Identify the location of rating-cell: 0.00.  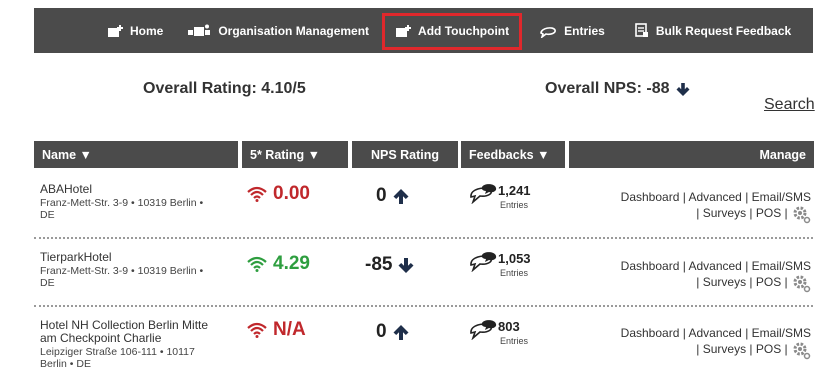
(278, 194).